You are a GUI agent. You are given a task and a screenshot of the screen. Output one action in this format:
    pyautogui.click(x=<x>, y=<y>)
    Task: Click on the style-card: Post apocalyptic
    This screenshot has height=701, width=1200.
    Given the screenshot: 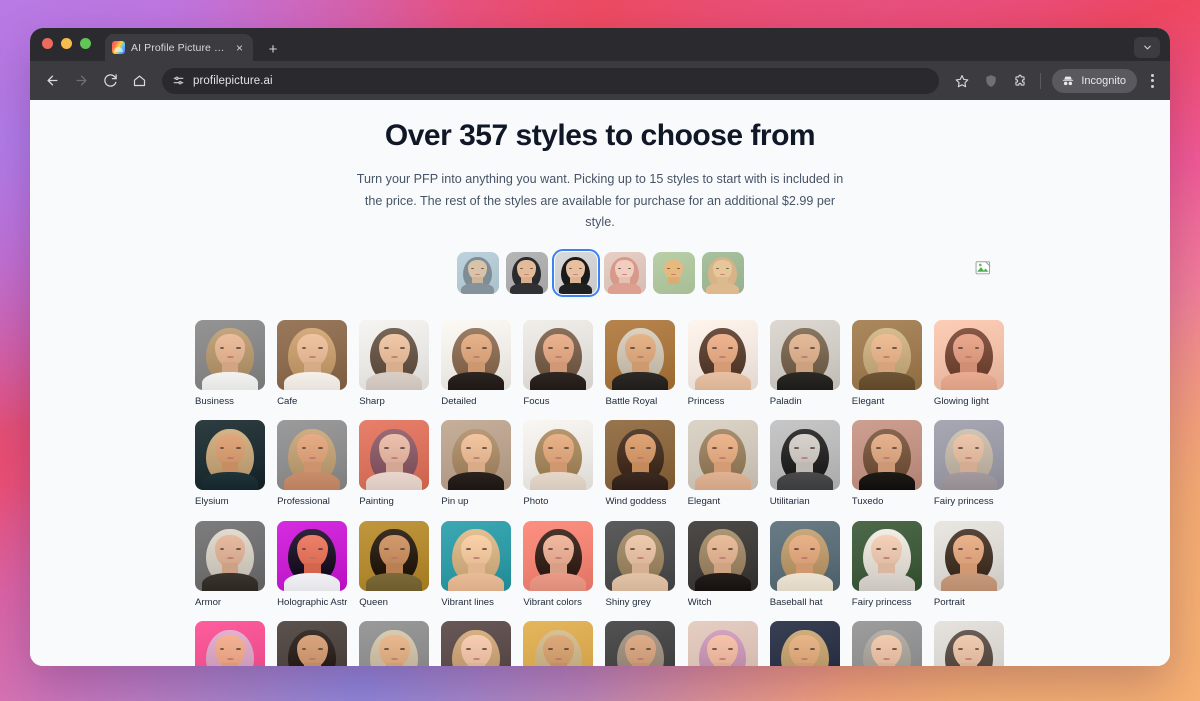 What is the action you would take?
    pyautogui.click(x=804, y=643)
    